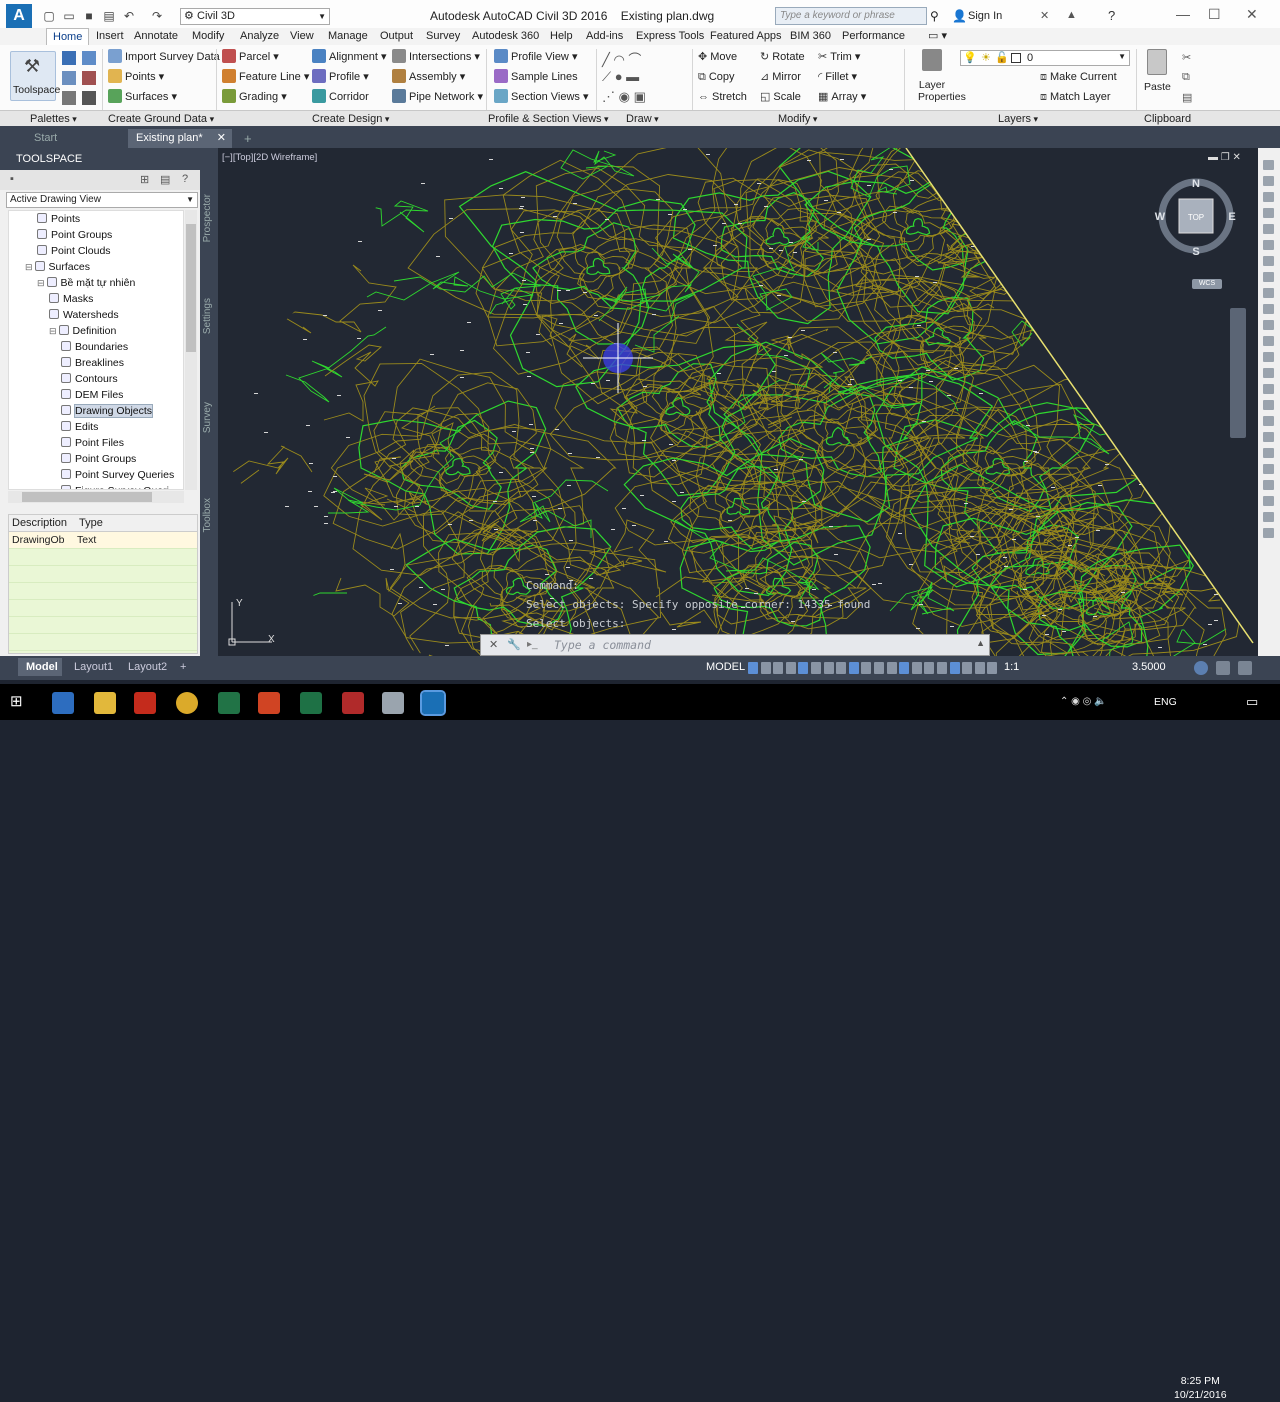 Image resolution: width=1280 pixels, height=1402 pixels. Describe the element at coordinates (891, 668) in the screenshot. I see `dynamic-ucs-icon` at that location.